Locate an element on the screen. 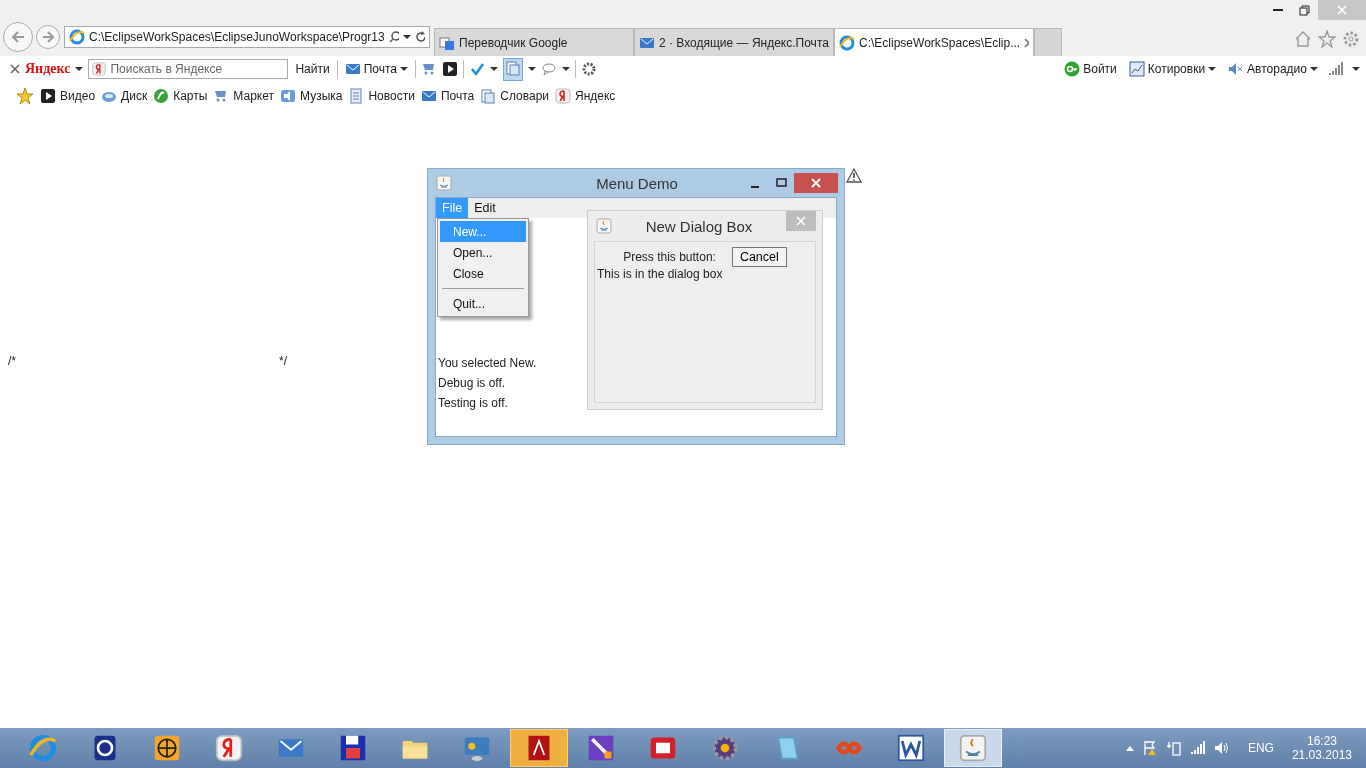  browser-page-icon is located at coordinates (77, 37).